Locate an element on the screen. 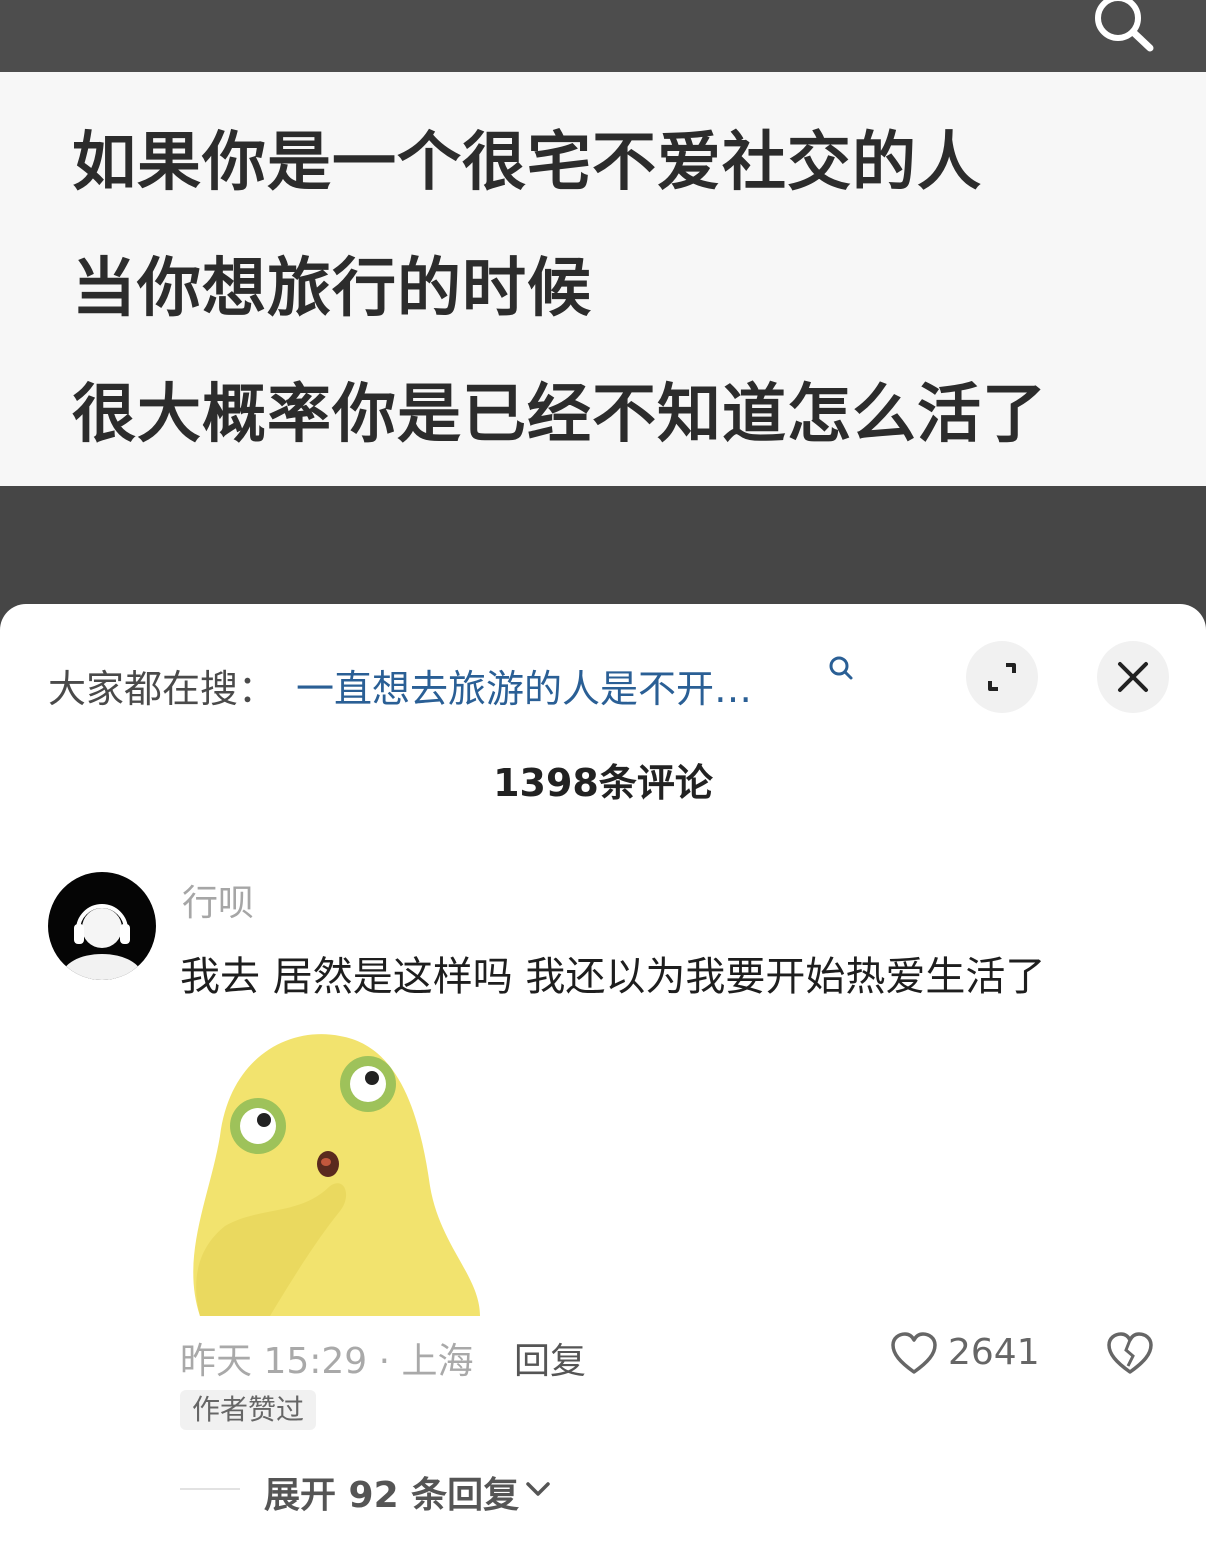  heart-icon is located at coordinates (914, 1354).